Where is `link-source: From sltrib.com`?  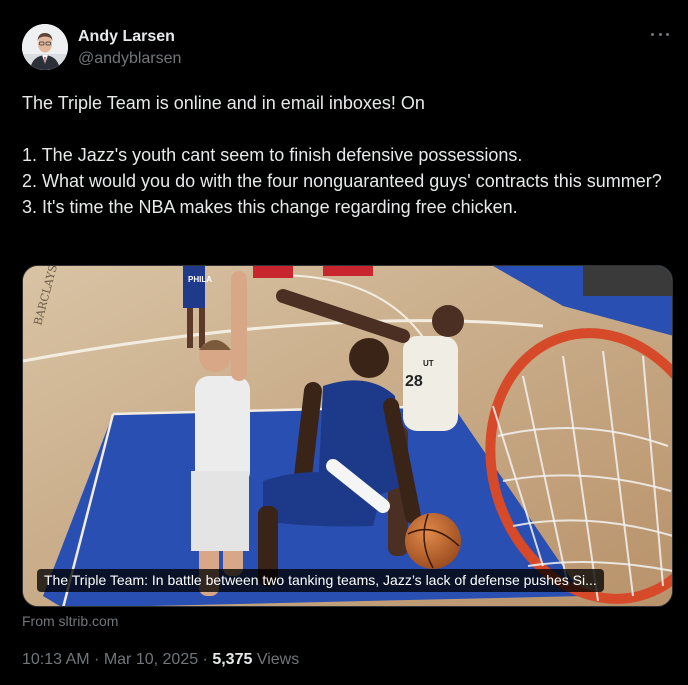 link-source: From sltrib.com is located at coordinates (70, 621).